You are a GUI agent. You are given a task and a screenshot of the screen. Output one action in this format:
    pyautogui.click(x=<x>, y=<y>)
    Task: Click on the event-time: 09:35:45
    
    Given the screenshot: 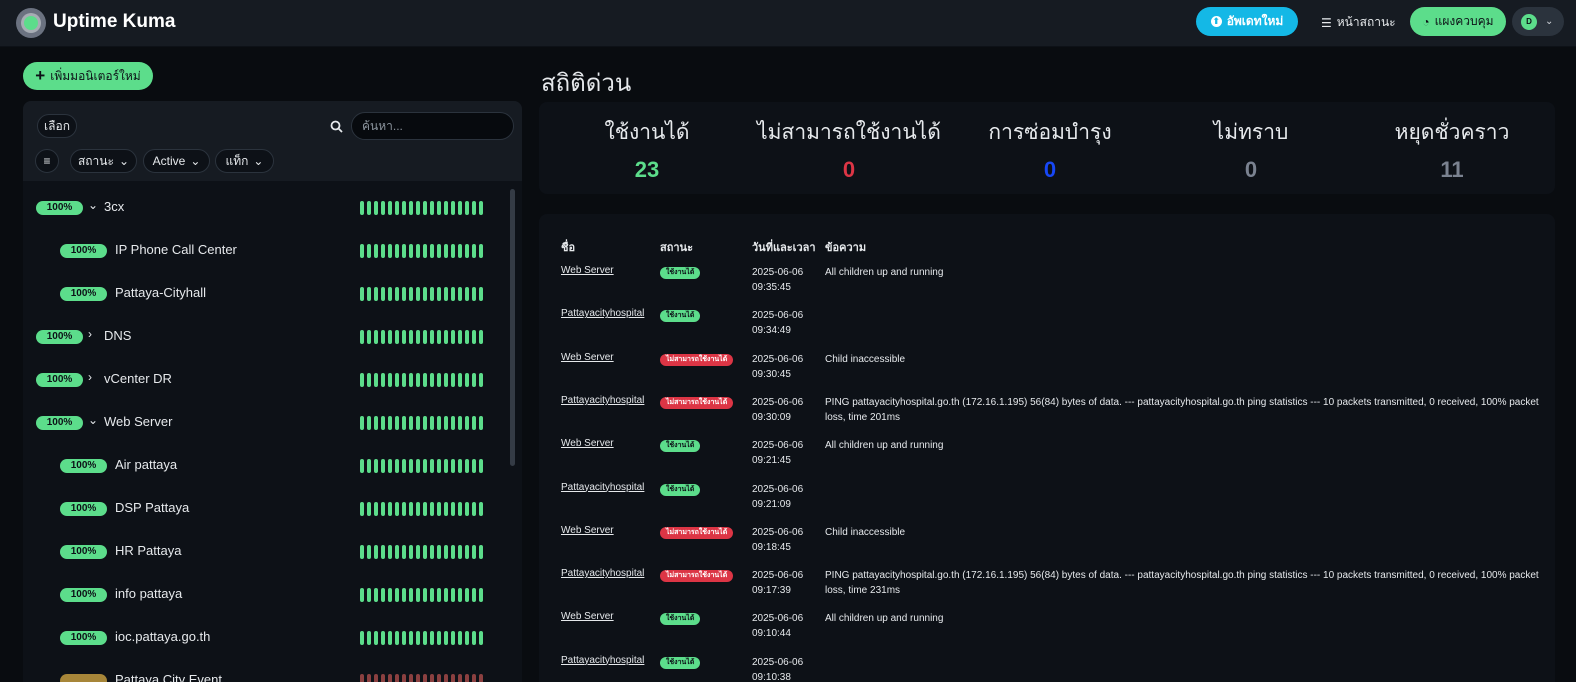 What is the action you would take?
    pyautogui.click(x=771, y=287)
    